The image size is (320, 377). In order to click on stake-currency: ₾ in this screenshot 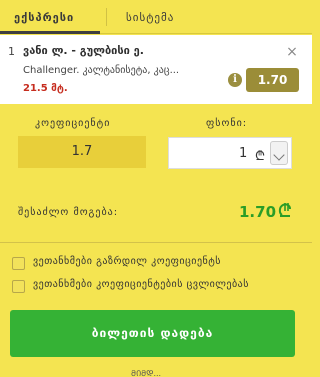, I will do `click(260, 156)`.